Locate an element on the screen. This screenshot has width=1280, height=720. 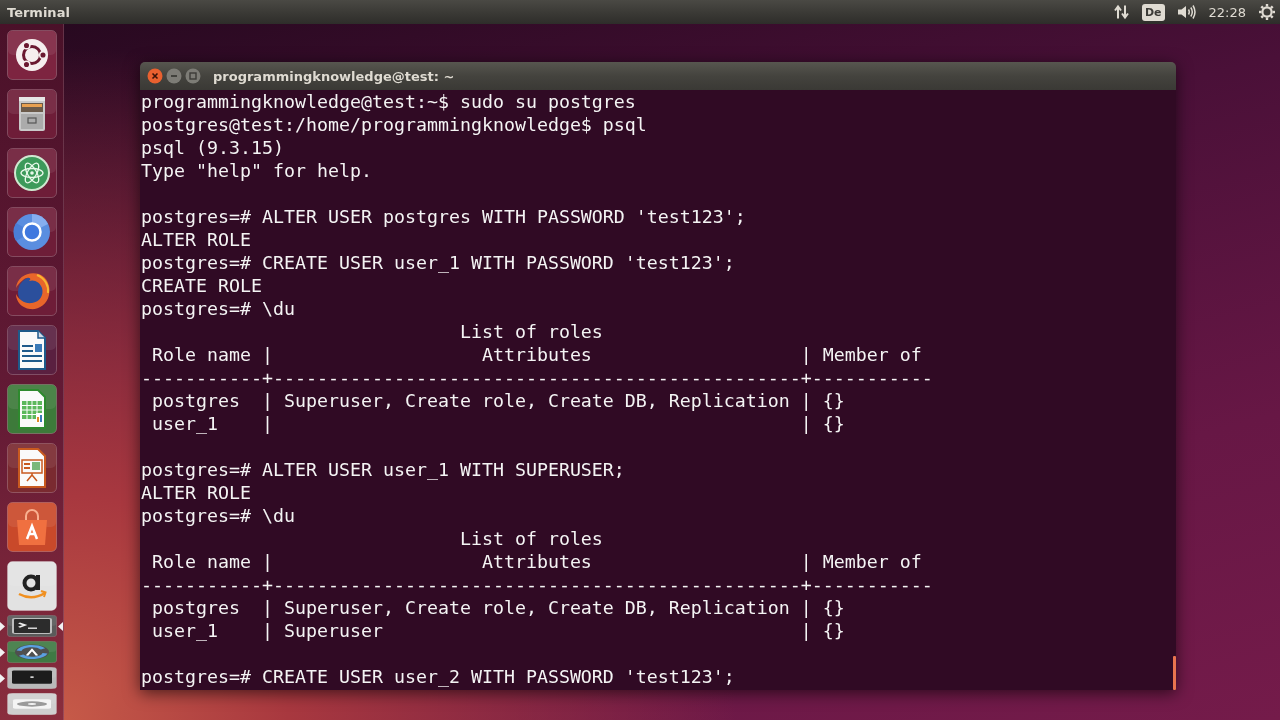
clock: 22:28 is located at coordinates (1227, 12).